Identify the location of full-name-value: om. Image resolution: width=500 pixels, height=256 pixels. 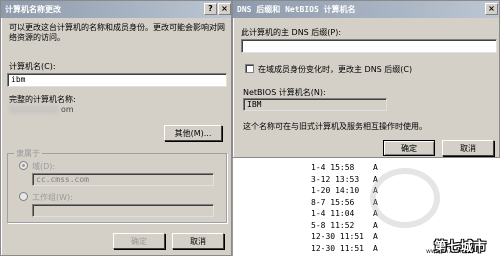
(67, 109).